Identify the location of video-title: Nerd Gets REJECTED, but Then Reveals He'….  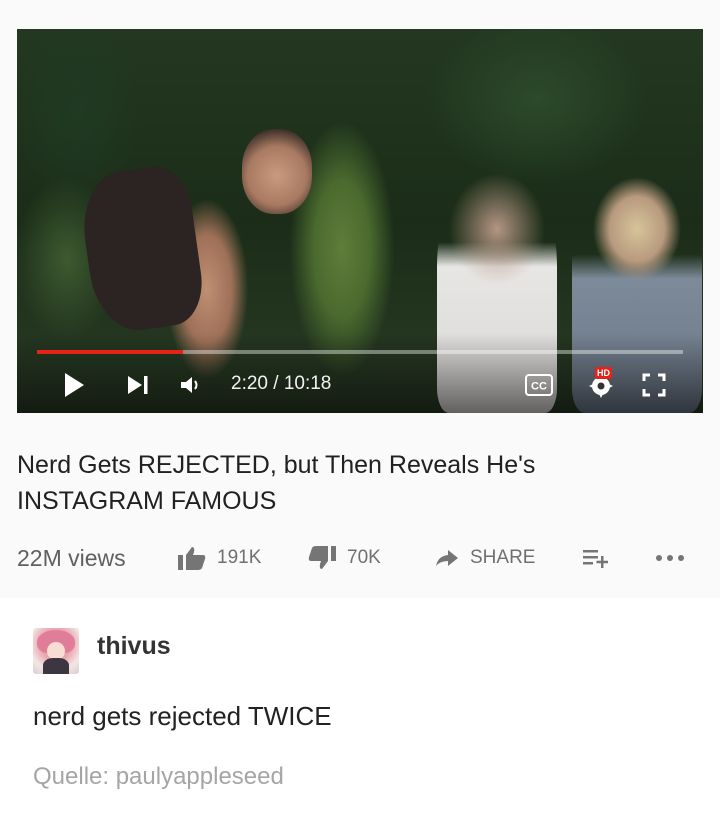
(276, 483).